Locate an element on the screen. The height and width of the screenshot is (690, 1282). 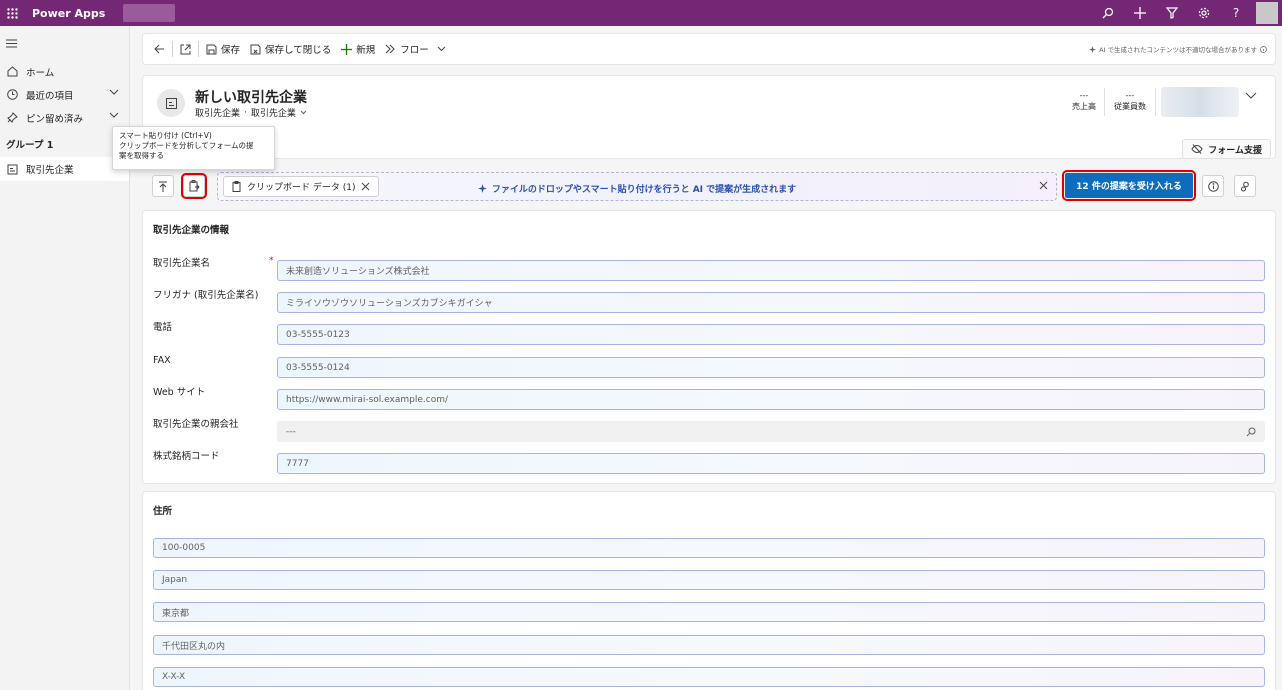
collapse-up-button is located at coordinates (163, 186).